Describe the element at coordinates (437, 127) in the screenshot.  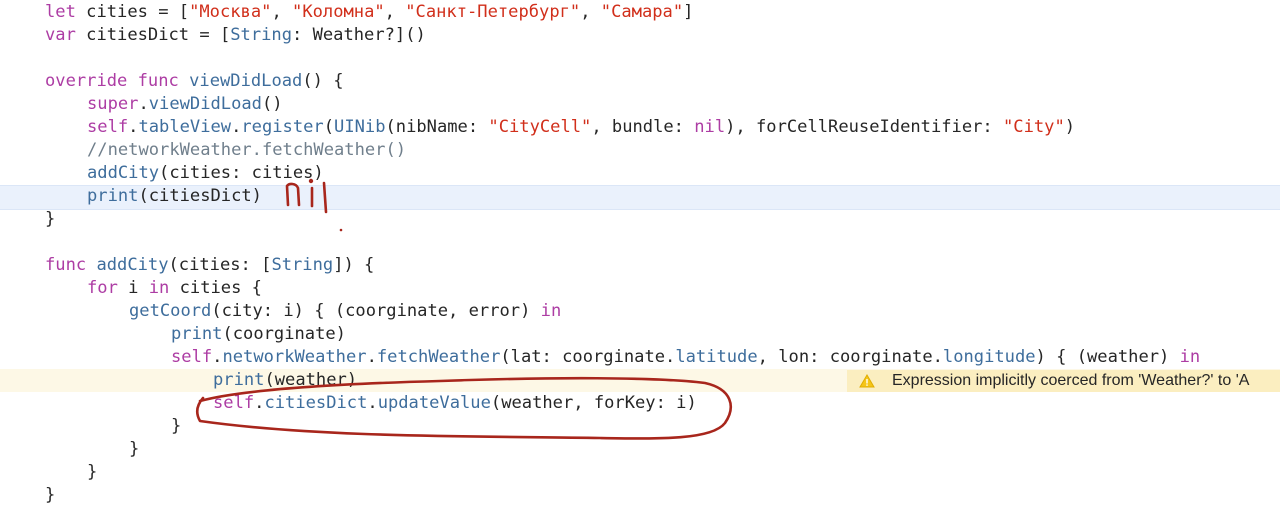
I see `code-token: (nibName:` at that location.